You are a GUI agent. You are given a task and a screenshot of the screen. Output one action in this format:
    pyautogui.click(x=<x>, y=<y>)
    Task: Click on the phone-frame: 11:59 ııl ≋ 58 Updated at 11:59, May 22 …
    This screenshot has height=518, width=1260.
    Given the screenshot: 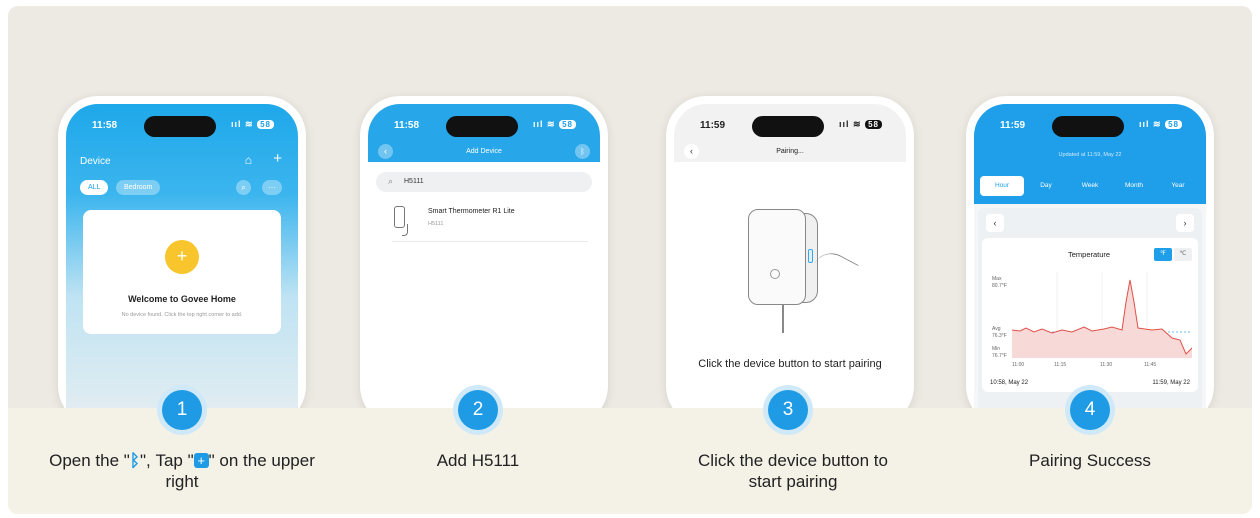 What is the action you would take?
    pyautogui.click(x=1090, y=261)
    